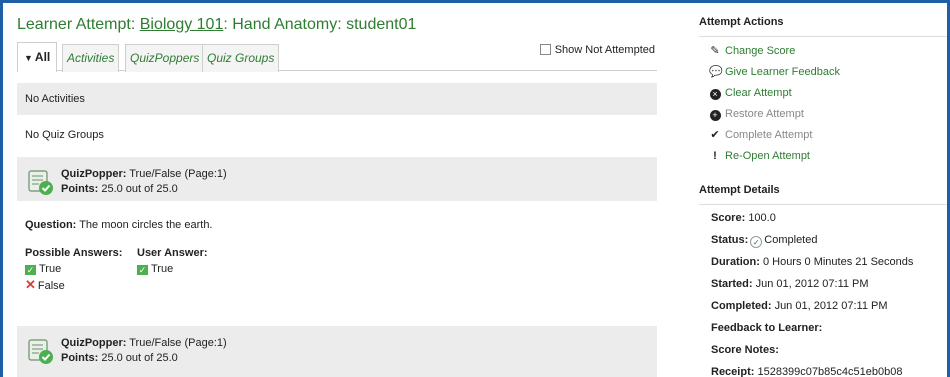 The image size is (950, 377). I want to click on pencil-icon: ✎, so click(715, 51).